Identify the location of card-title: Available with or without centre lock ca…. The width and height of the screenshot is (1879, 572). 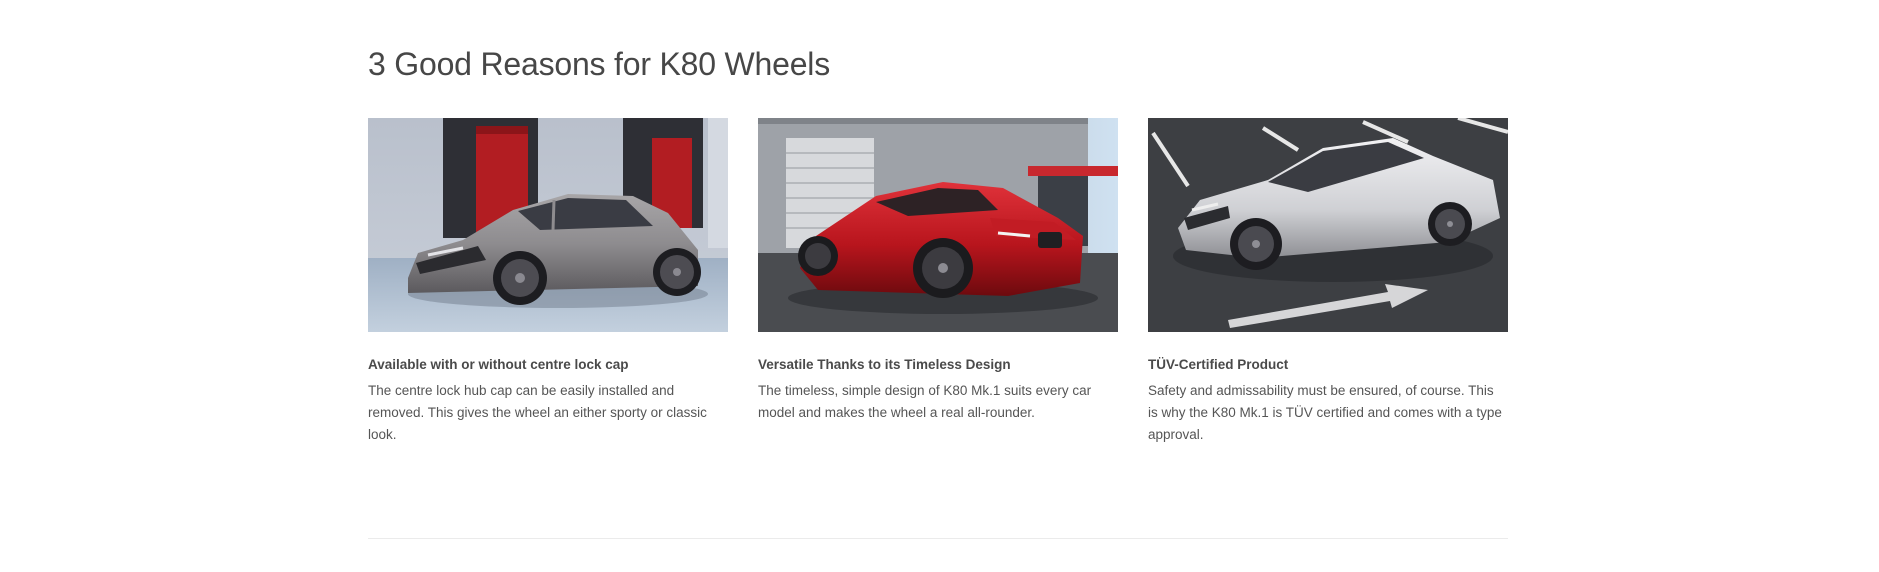
(498, 364).